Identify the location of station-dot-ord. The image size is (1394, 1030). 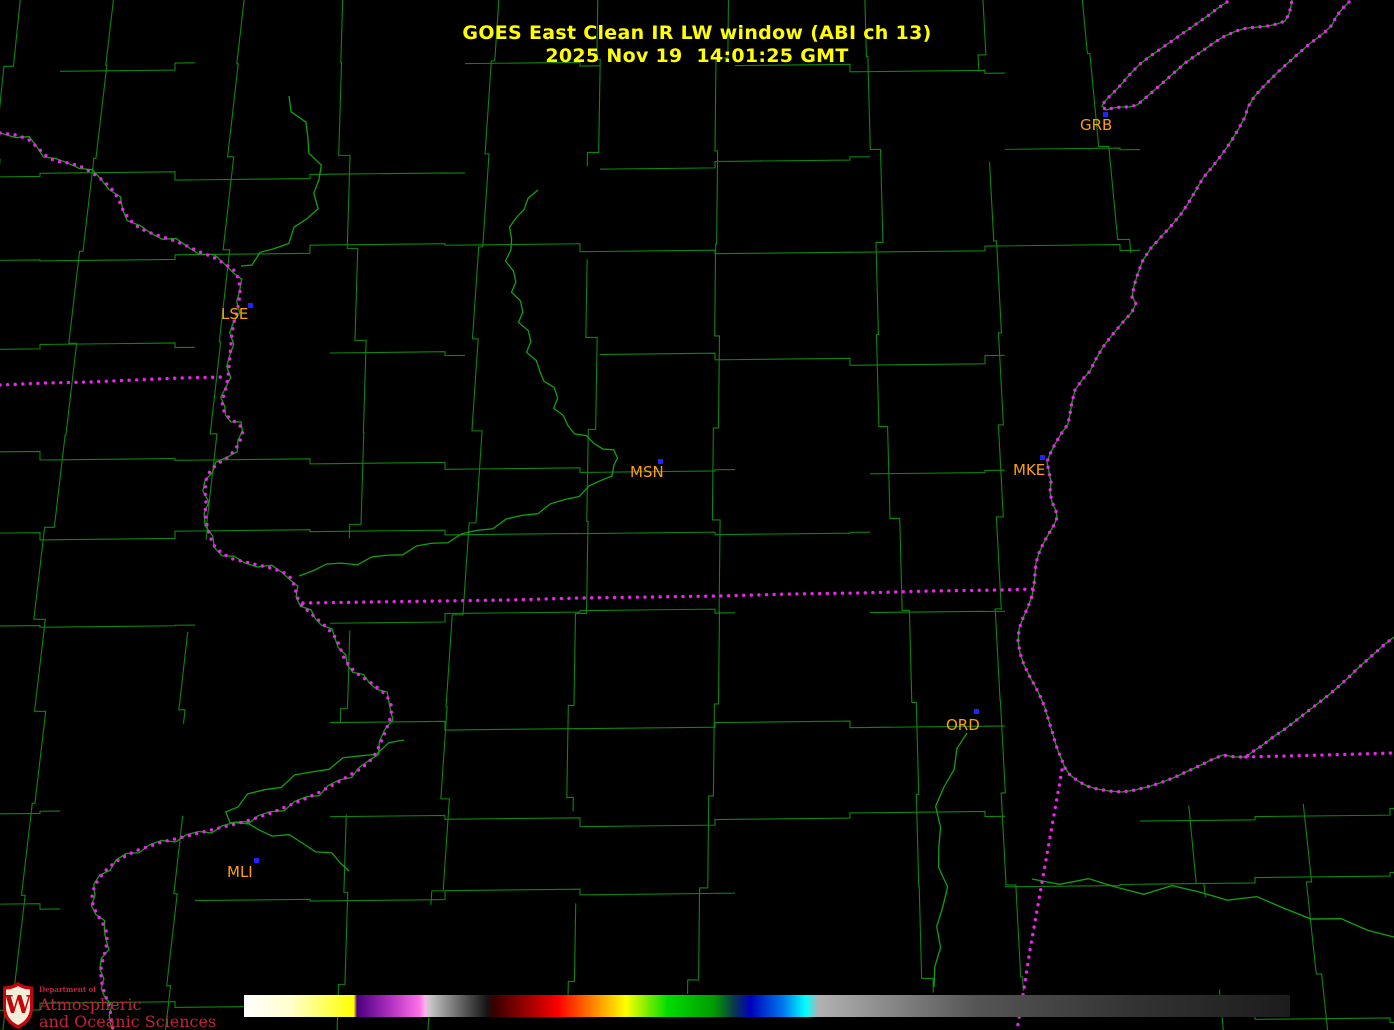
(976, 711).